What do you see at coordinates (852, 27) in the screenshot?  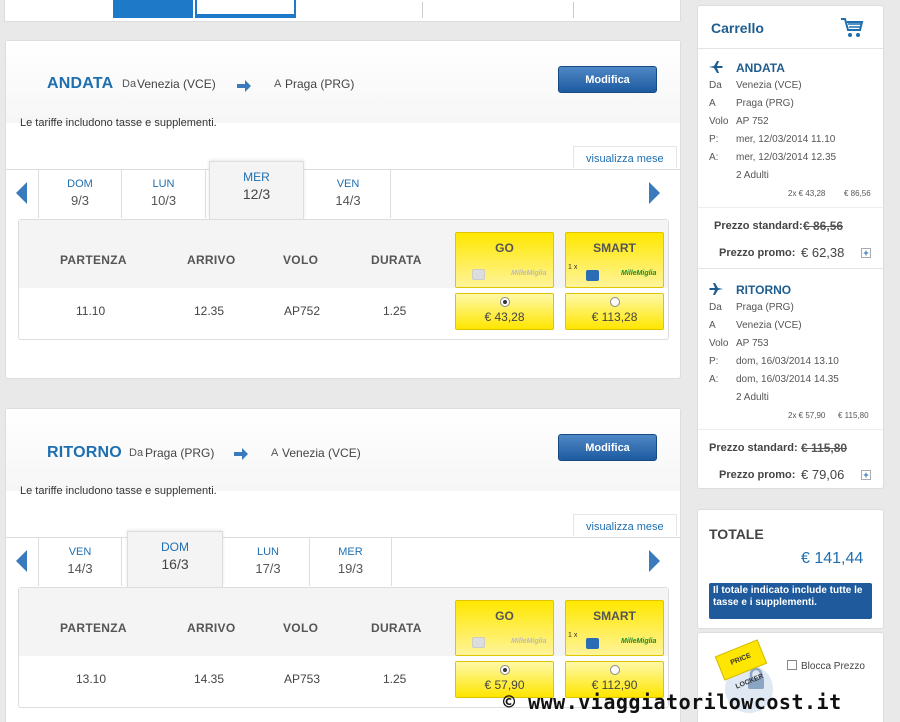 I see `cart-icon` at bounding box center [852, 27].